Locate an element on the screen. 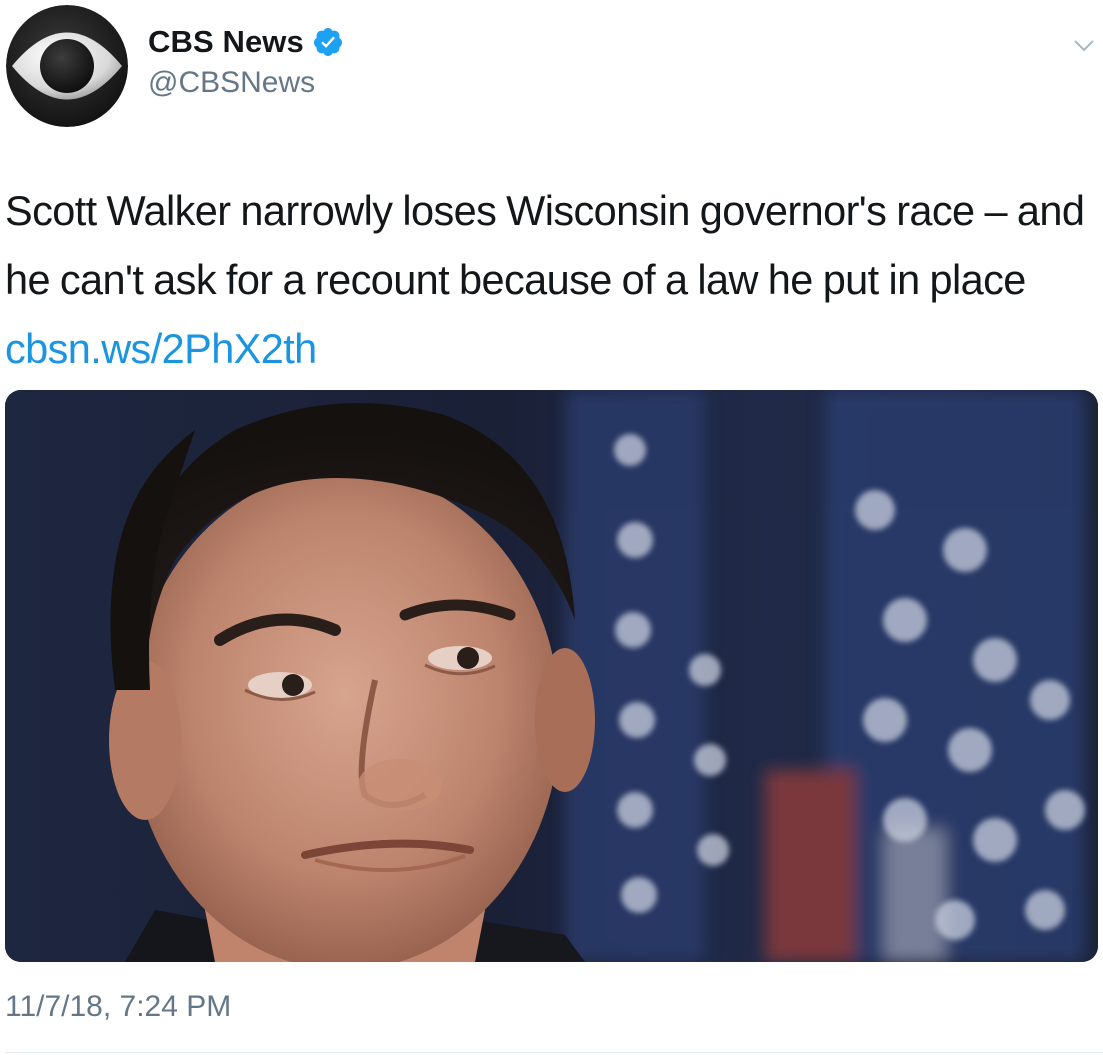 The height and width of the screenshot is (1055, 1103). chevron-down-icon is located at coordinates (1084, 46).